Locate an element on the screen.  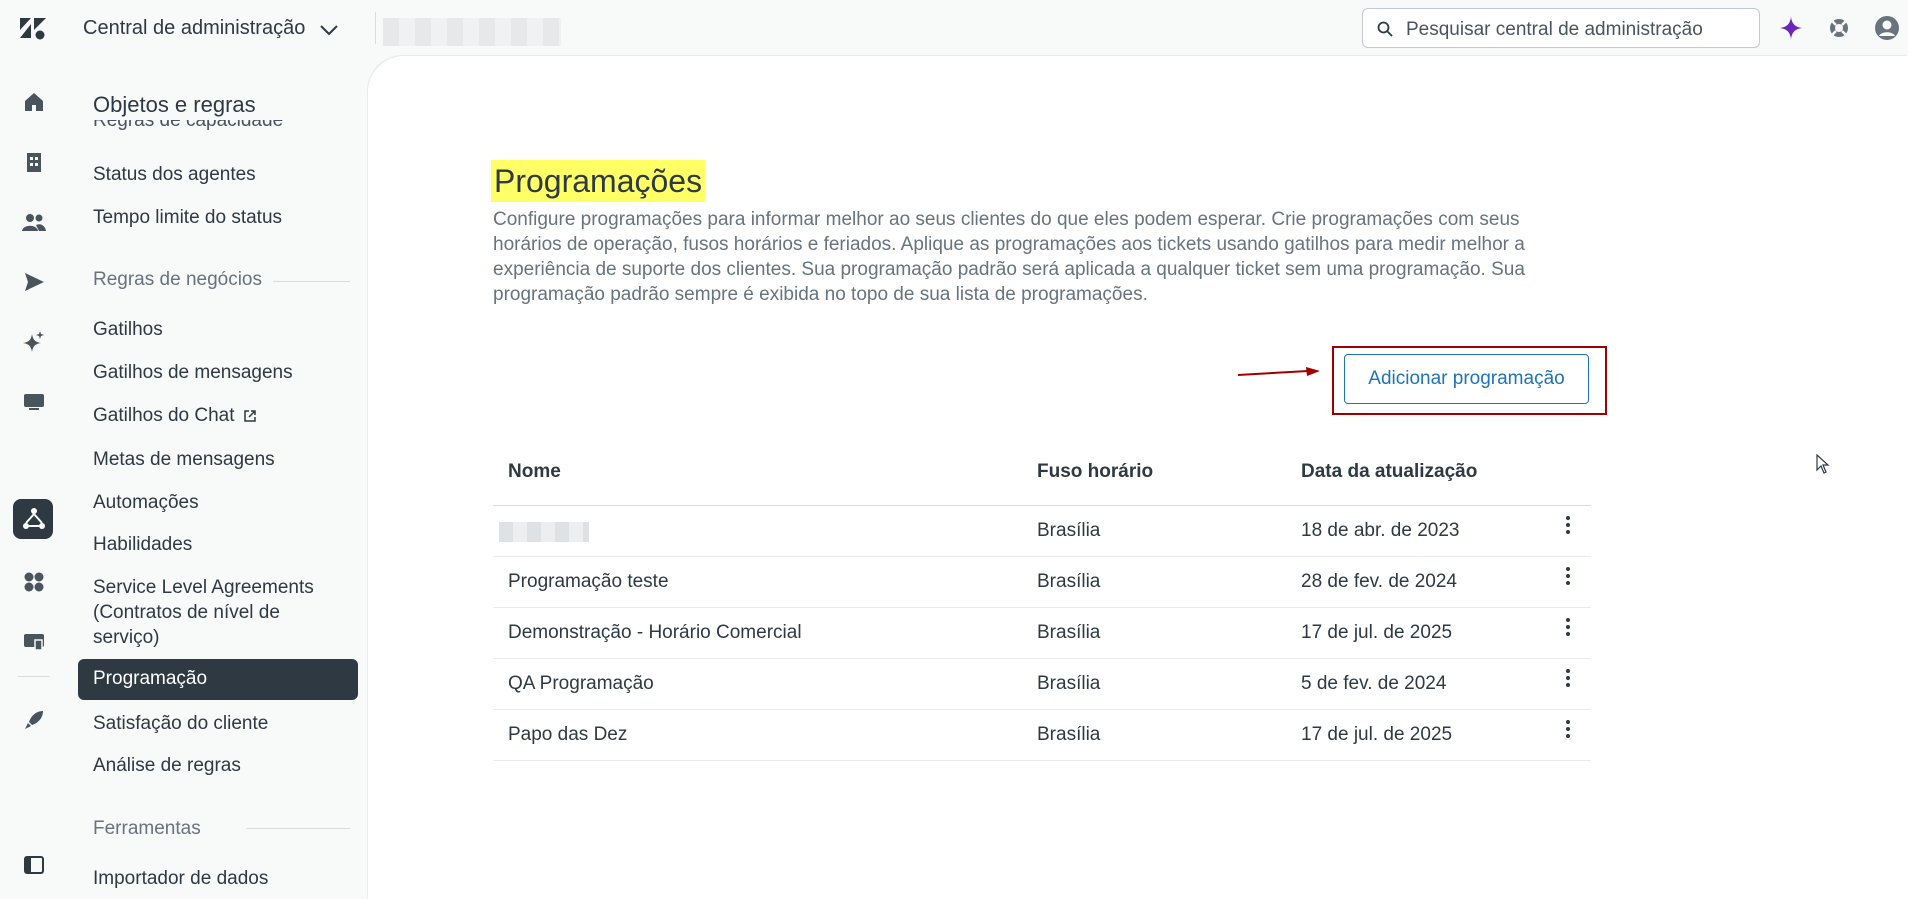
annotation-arrow is located at coordinates (1278, 371).